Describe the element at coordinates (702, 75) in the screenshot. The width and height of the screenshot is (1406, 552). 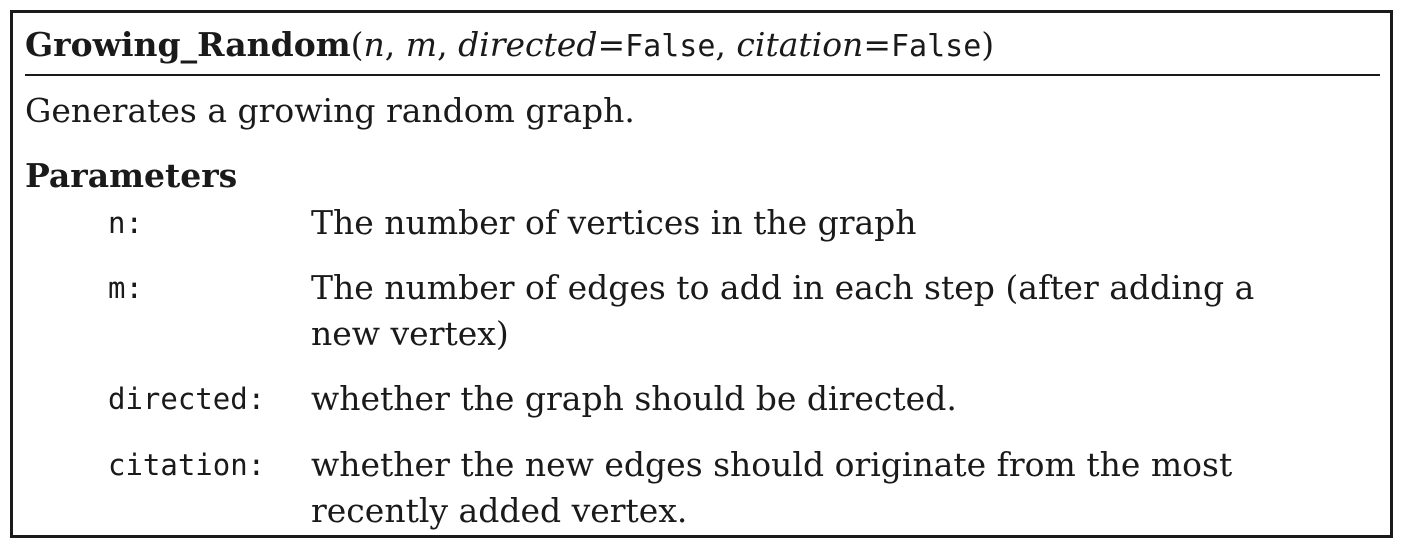
I see `header-divider` at that location.